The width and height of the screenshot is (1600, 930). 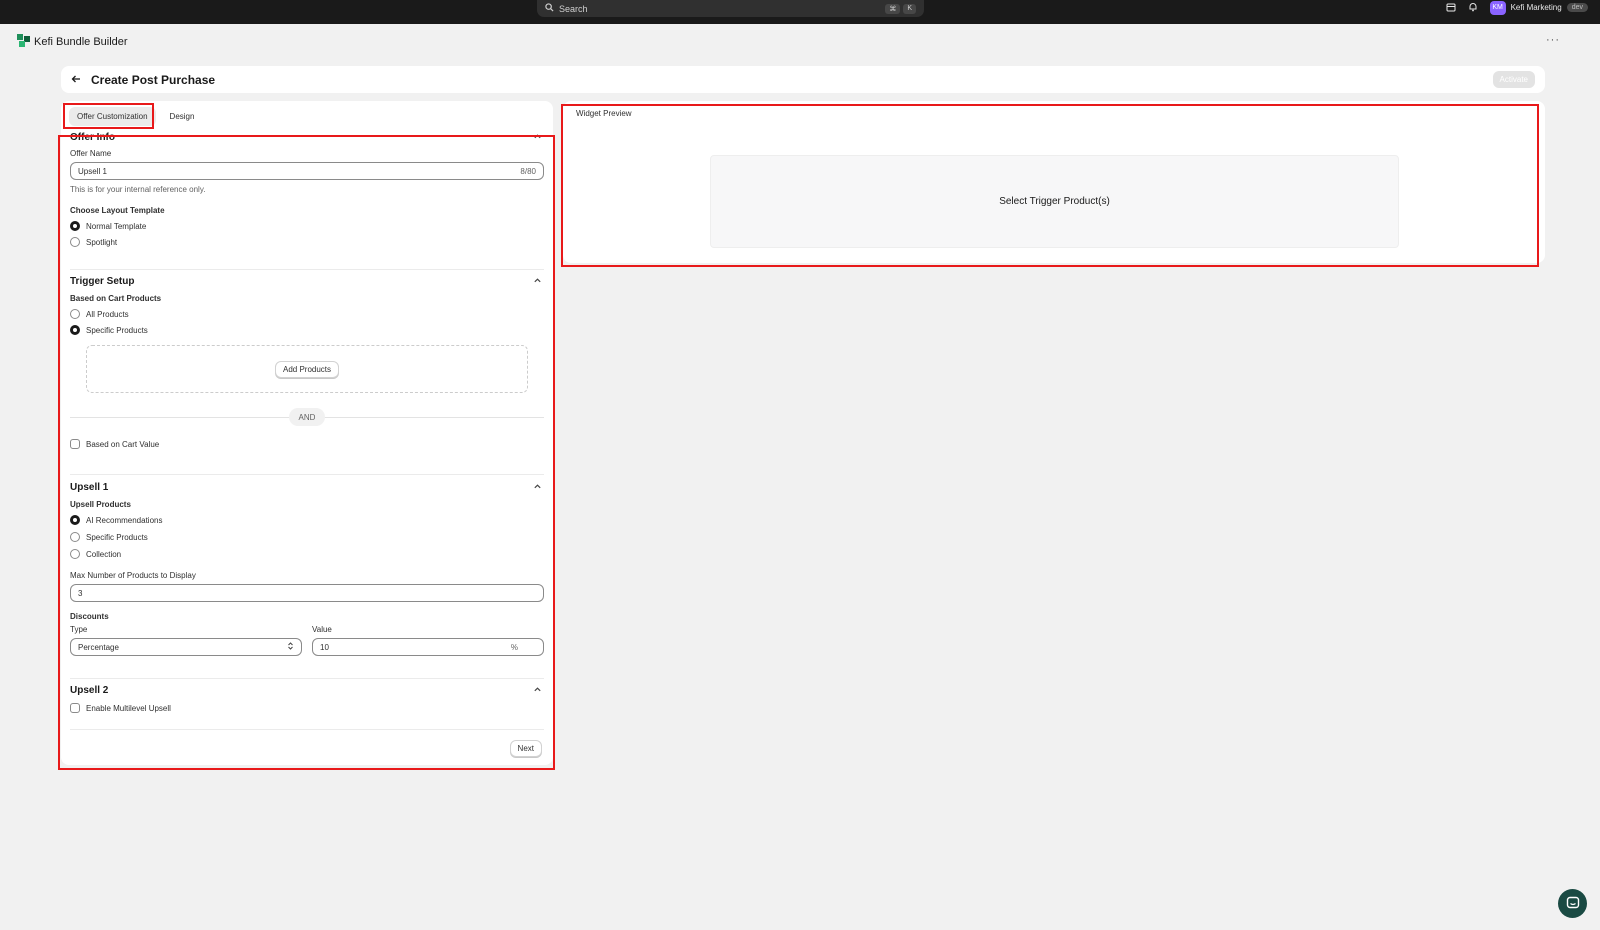 I want to click on admin-topbar: Search ⌘ K KM Kefi Marketing dev, so click(x=800, y=12).